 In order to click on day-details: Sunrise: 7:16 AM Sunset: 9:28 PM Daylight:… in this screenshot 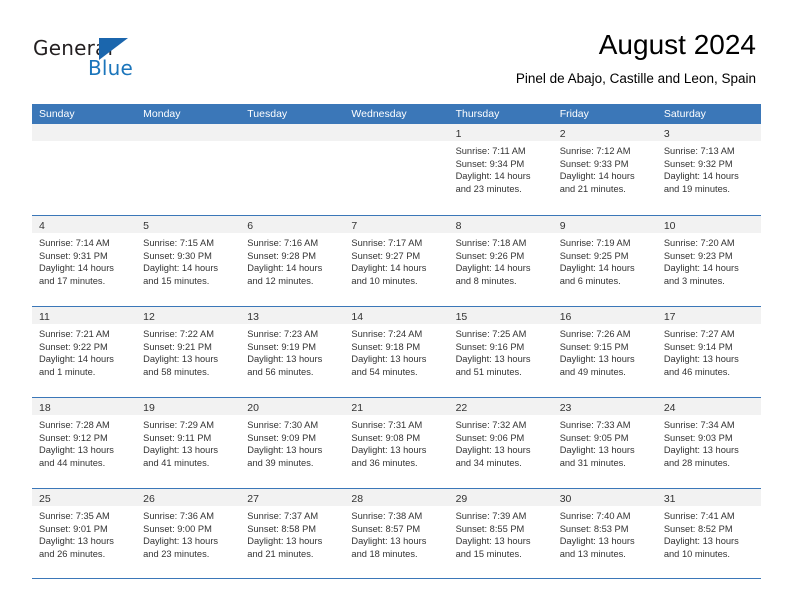, I will do `click(292, 260)`.